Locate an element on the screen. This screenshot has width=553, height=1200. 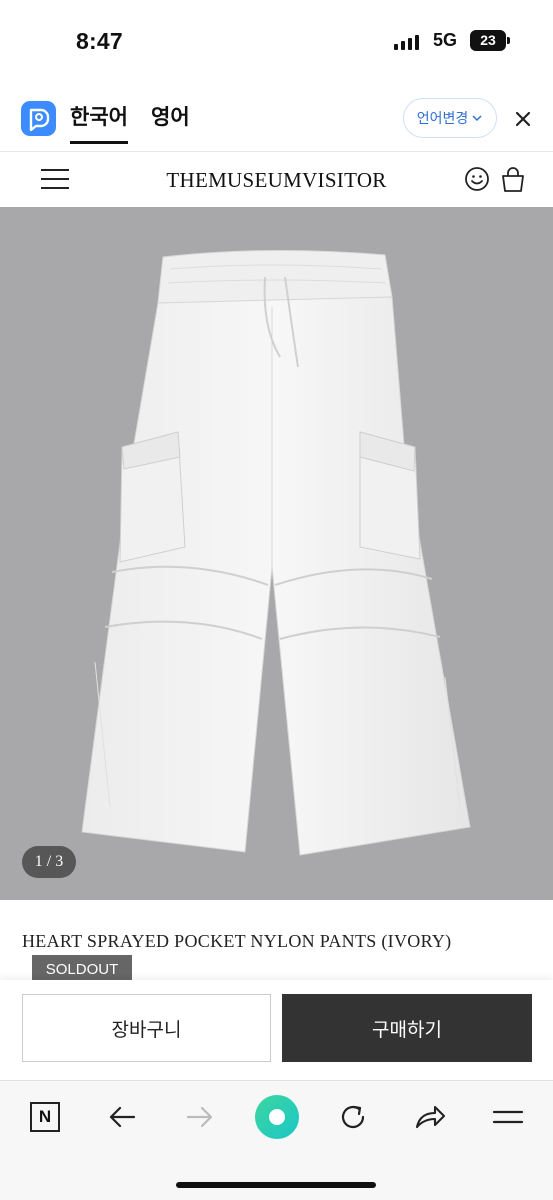
product-name: HEART SPRAYED POCKET NYLON PANTS (IVORY) is located at coordinates (237, 941).